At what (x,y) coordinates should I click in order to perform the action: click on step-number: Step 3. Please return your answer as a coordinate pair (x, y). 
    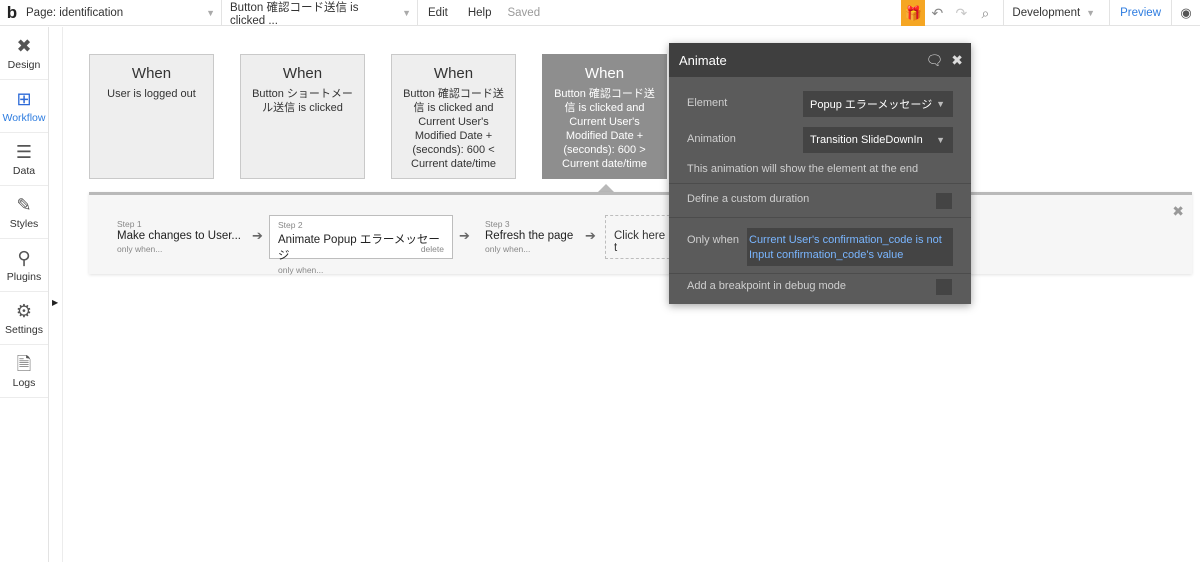
    Looking at the image, I should click on (497, 224).